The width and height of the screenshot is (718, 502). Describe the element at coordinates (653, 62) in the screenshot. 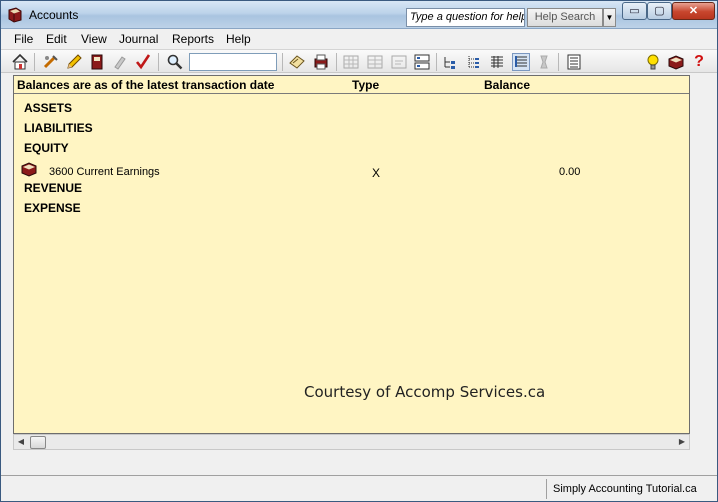

I see `tip-lightbulb-icon` at that location.